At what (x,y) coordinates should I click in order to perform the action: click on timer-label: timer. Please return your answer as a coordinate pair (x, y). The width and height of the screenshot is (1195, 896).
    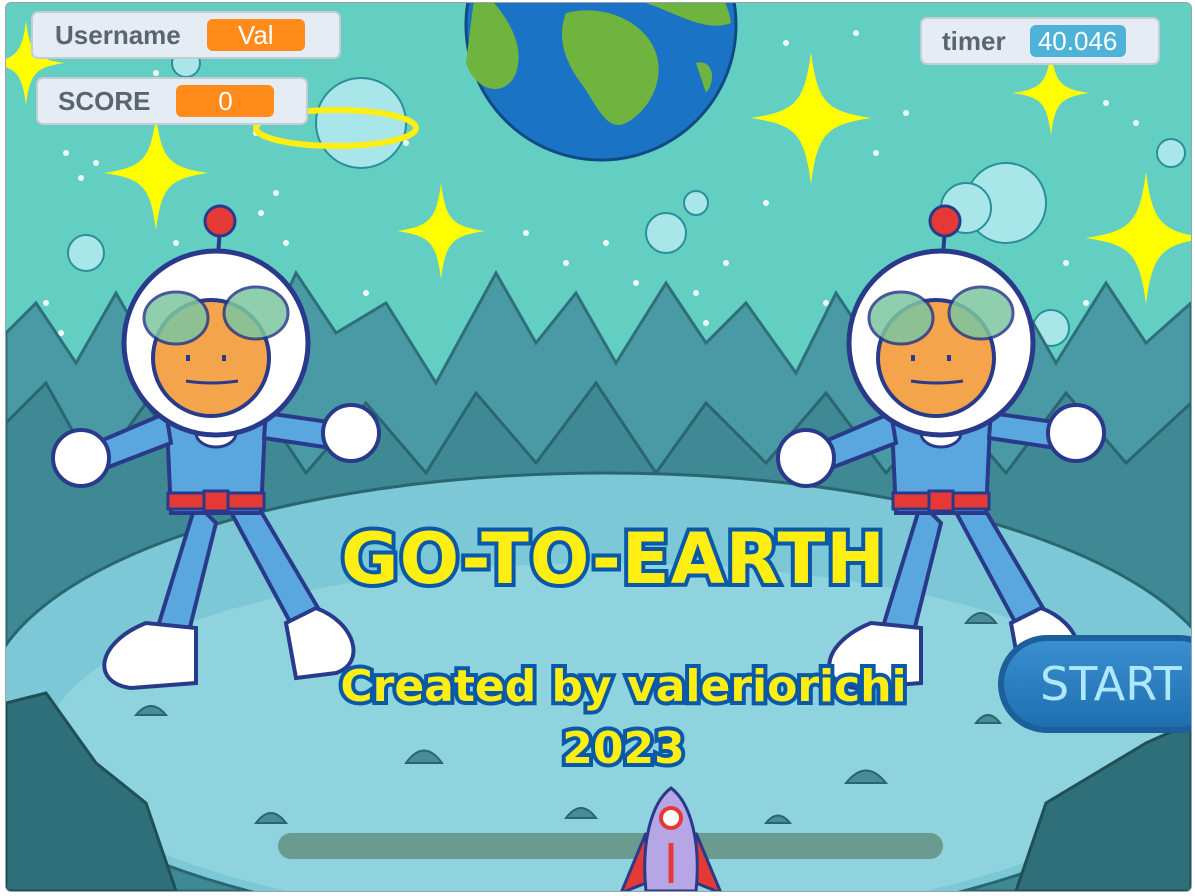
    Looking at the image, I should click on (974, 40).